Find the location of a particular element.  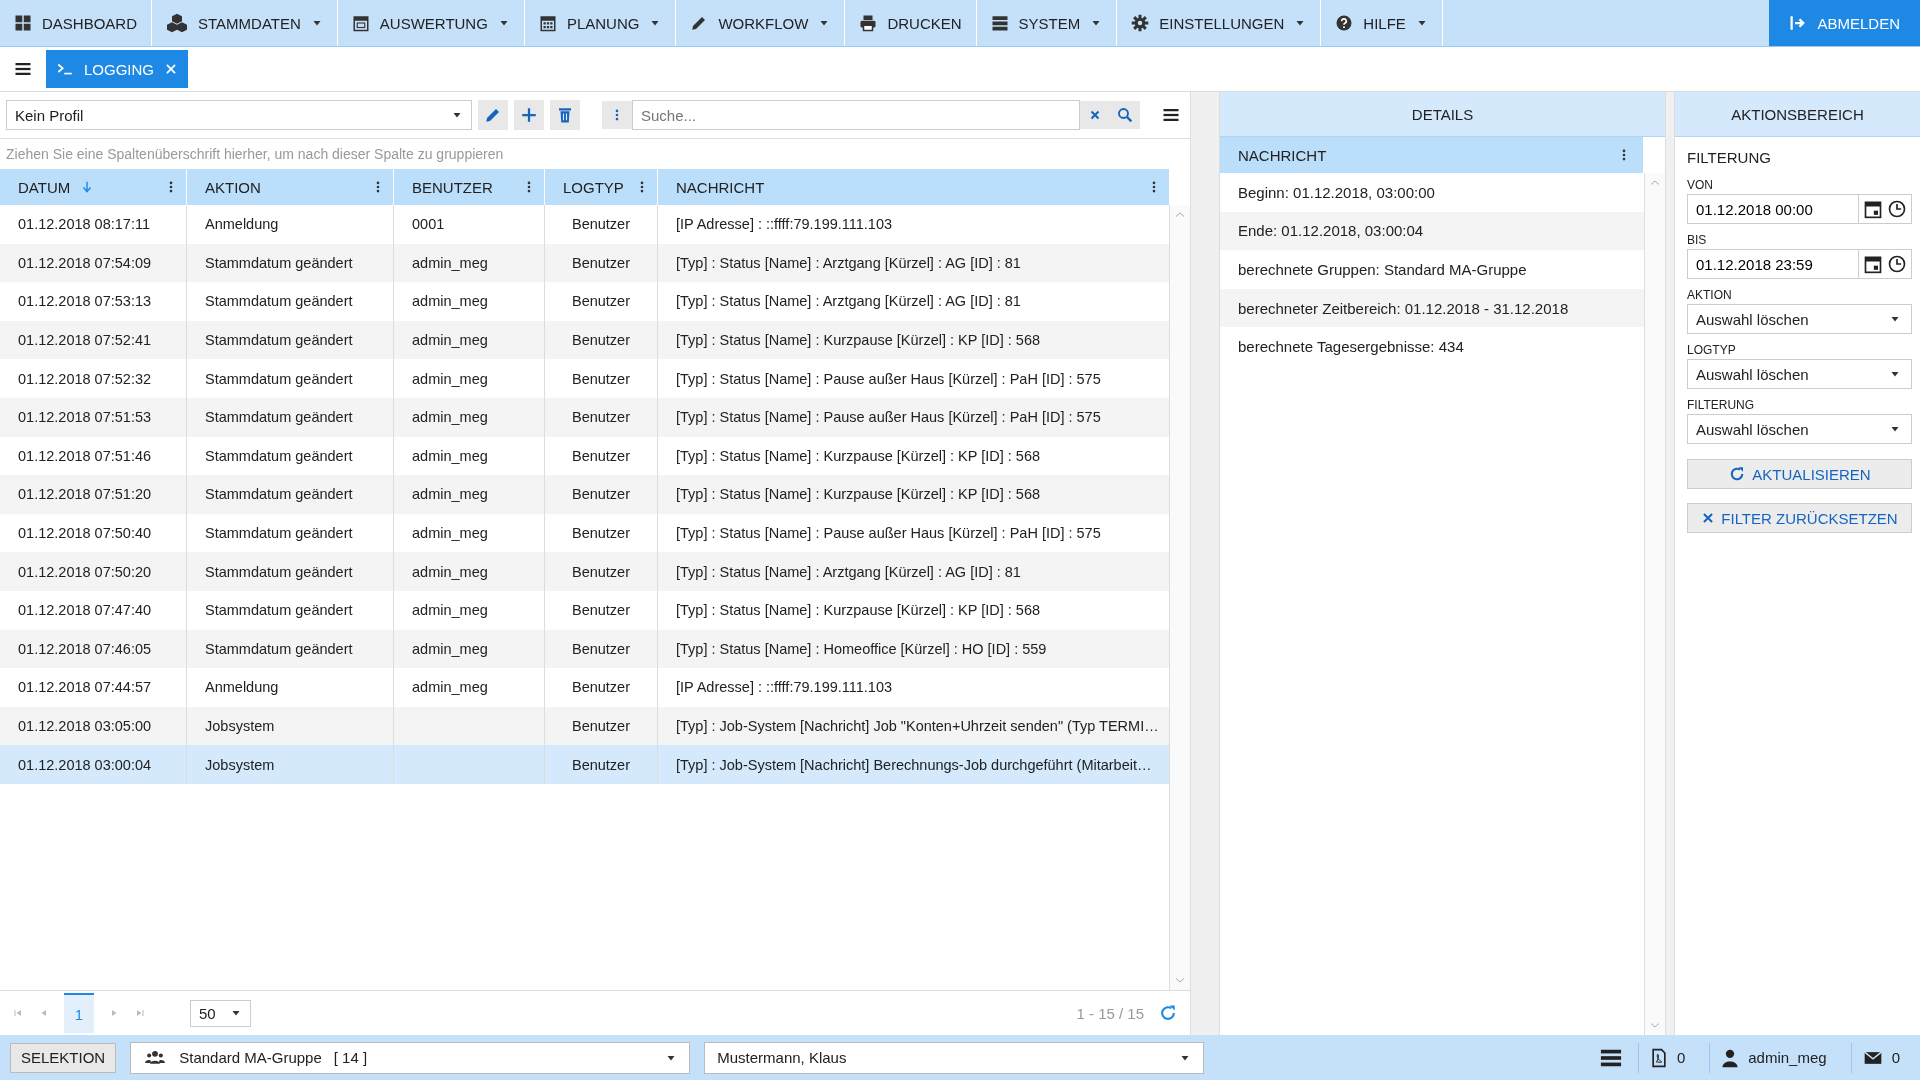

page-size-dropdown: 50 is located at coordinates (220, 1013).